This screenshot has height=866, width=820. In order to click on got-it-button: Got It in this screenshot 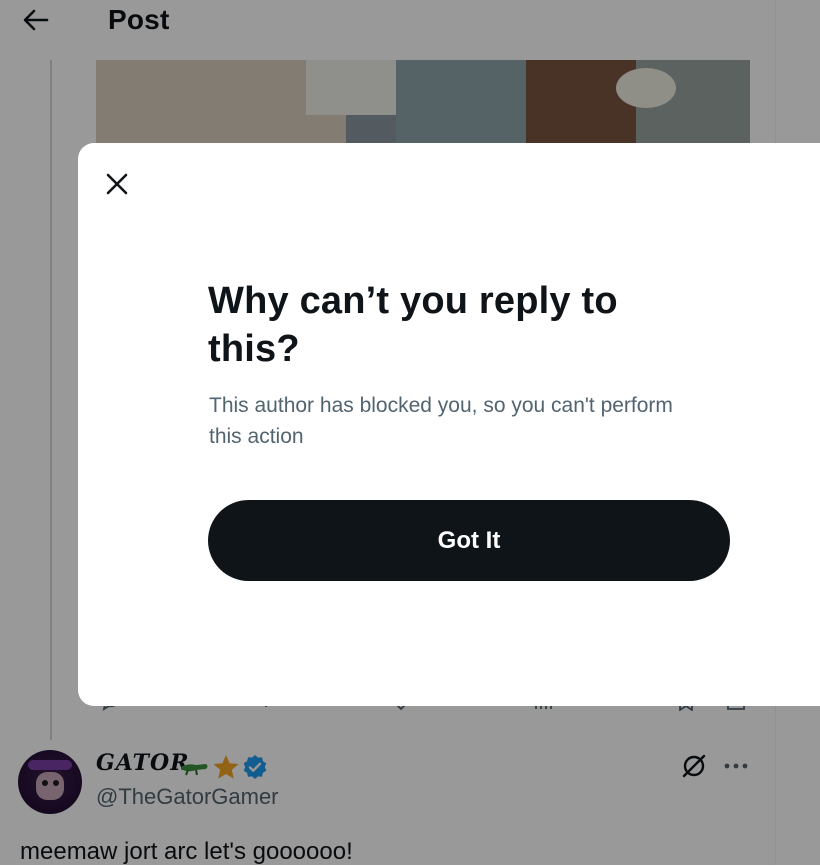, I will do `click(469, 540)`.